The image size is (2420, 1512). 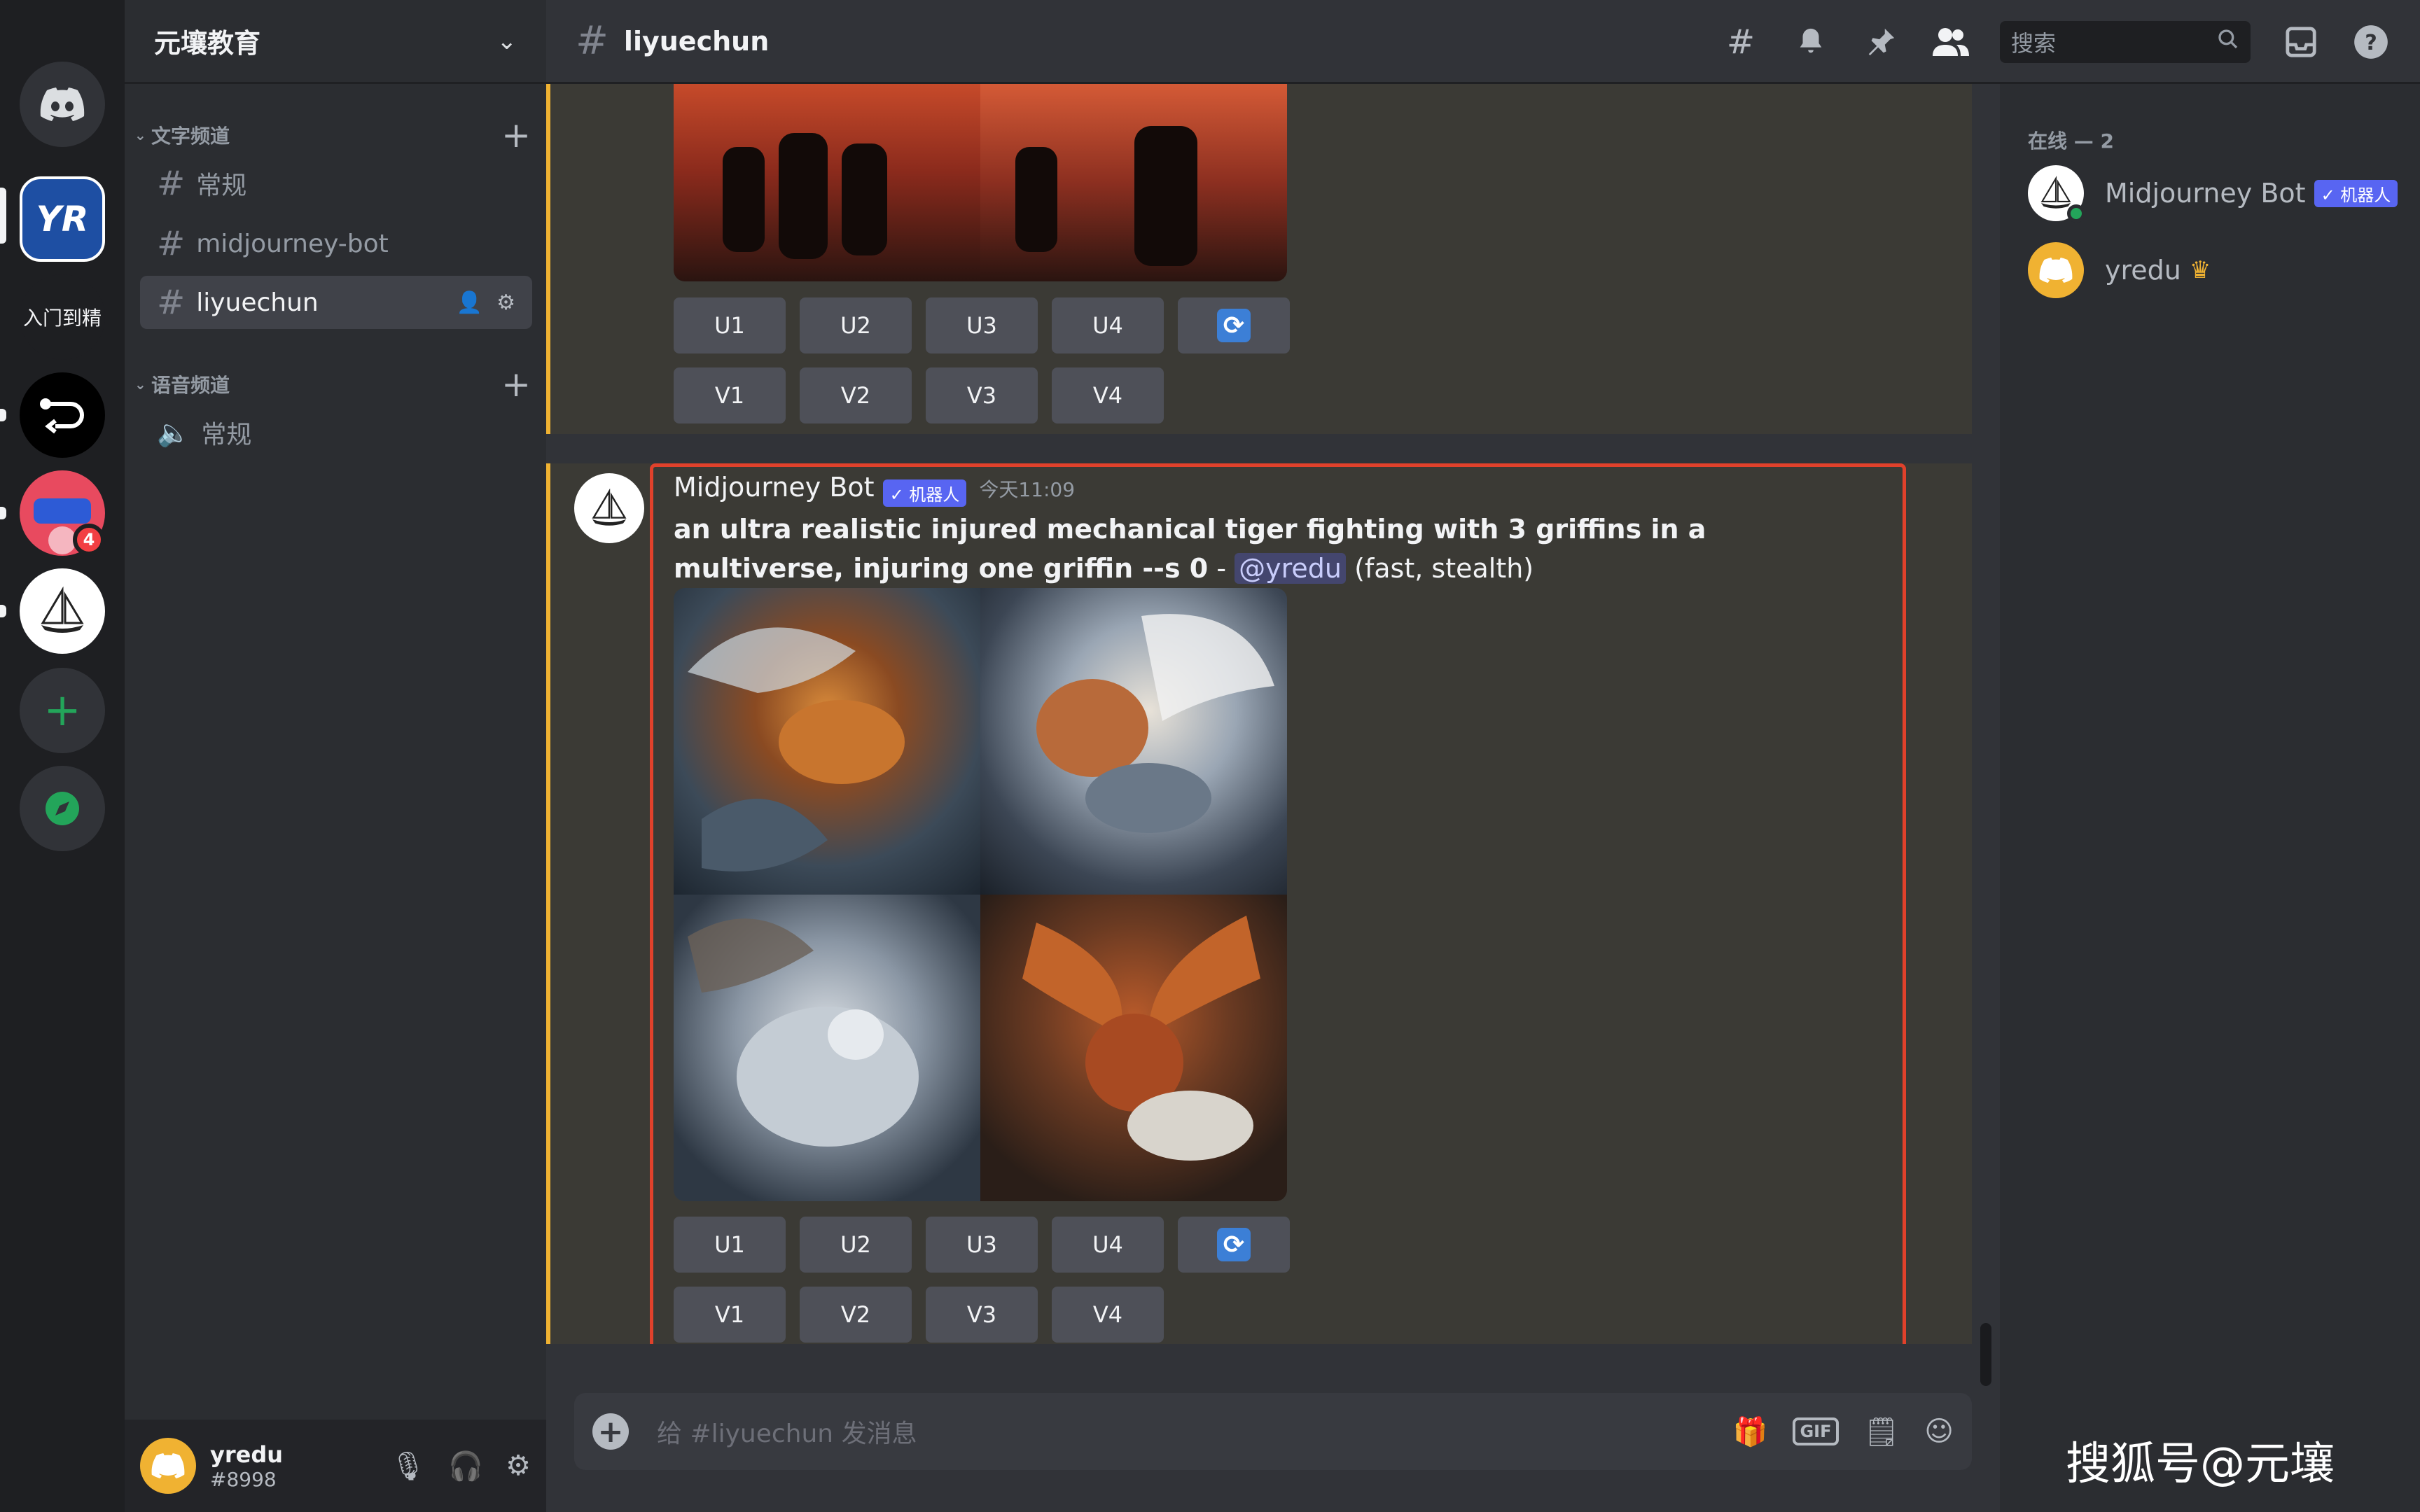 What do you see at coordinates (335, 384) in the screenshot?
I see `category-voice-channels: ⌄ 语音频道 +` at bounding box center [335, 384].